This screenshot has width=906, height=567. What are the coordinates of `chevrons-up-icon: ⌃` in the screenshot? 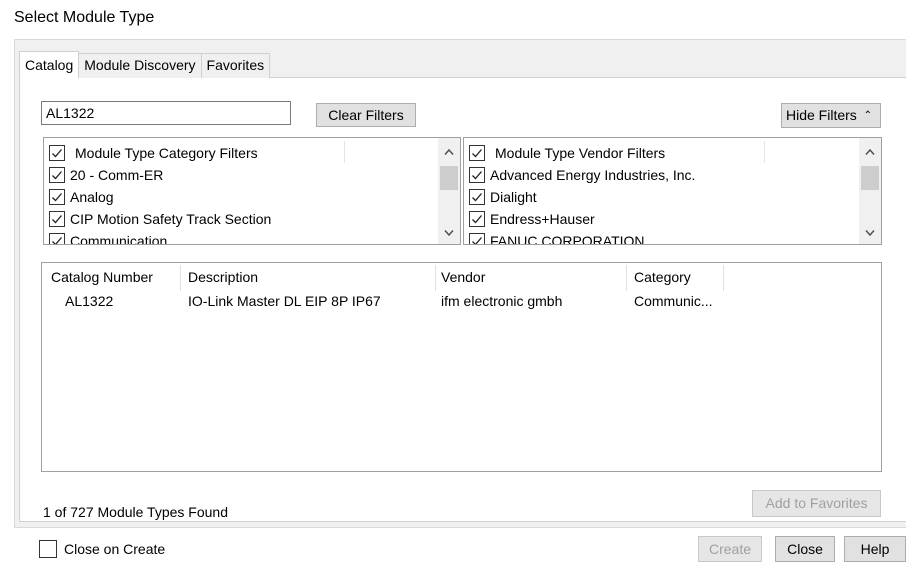 It's located at (867, 115).